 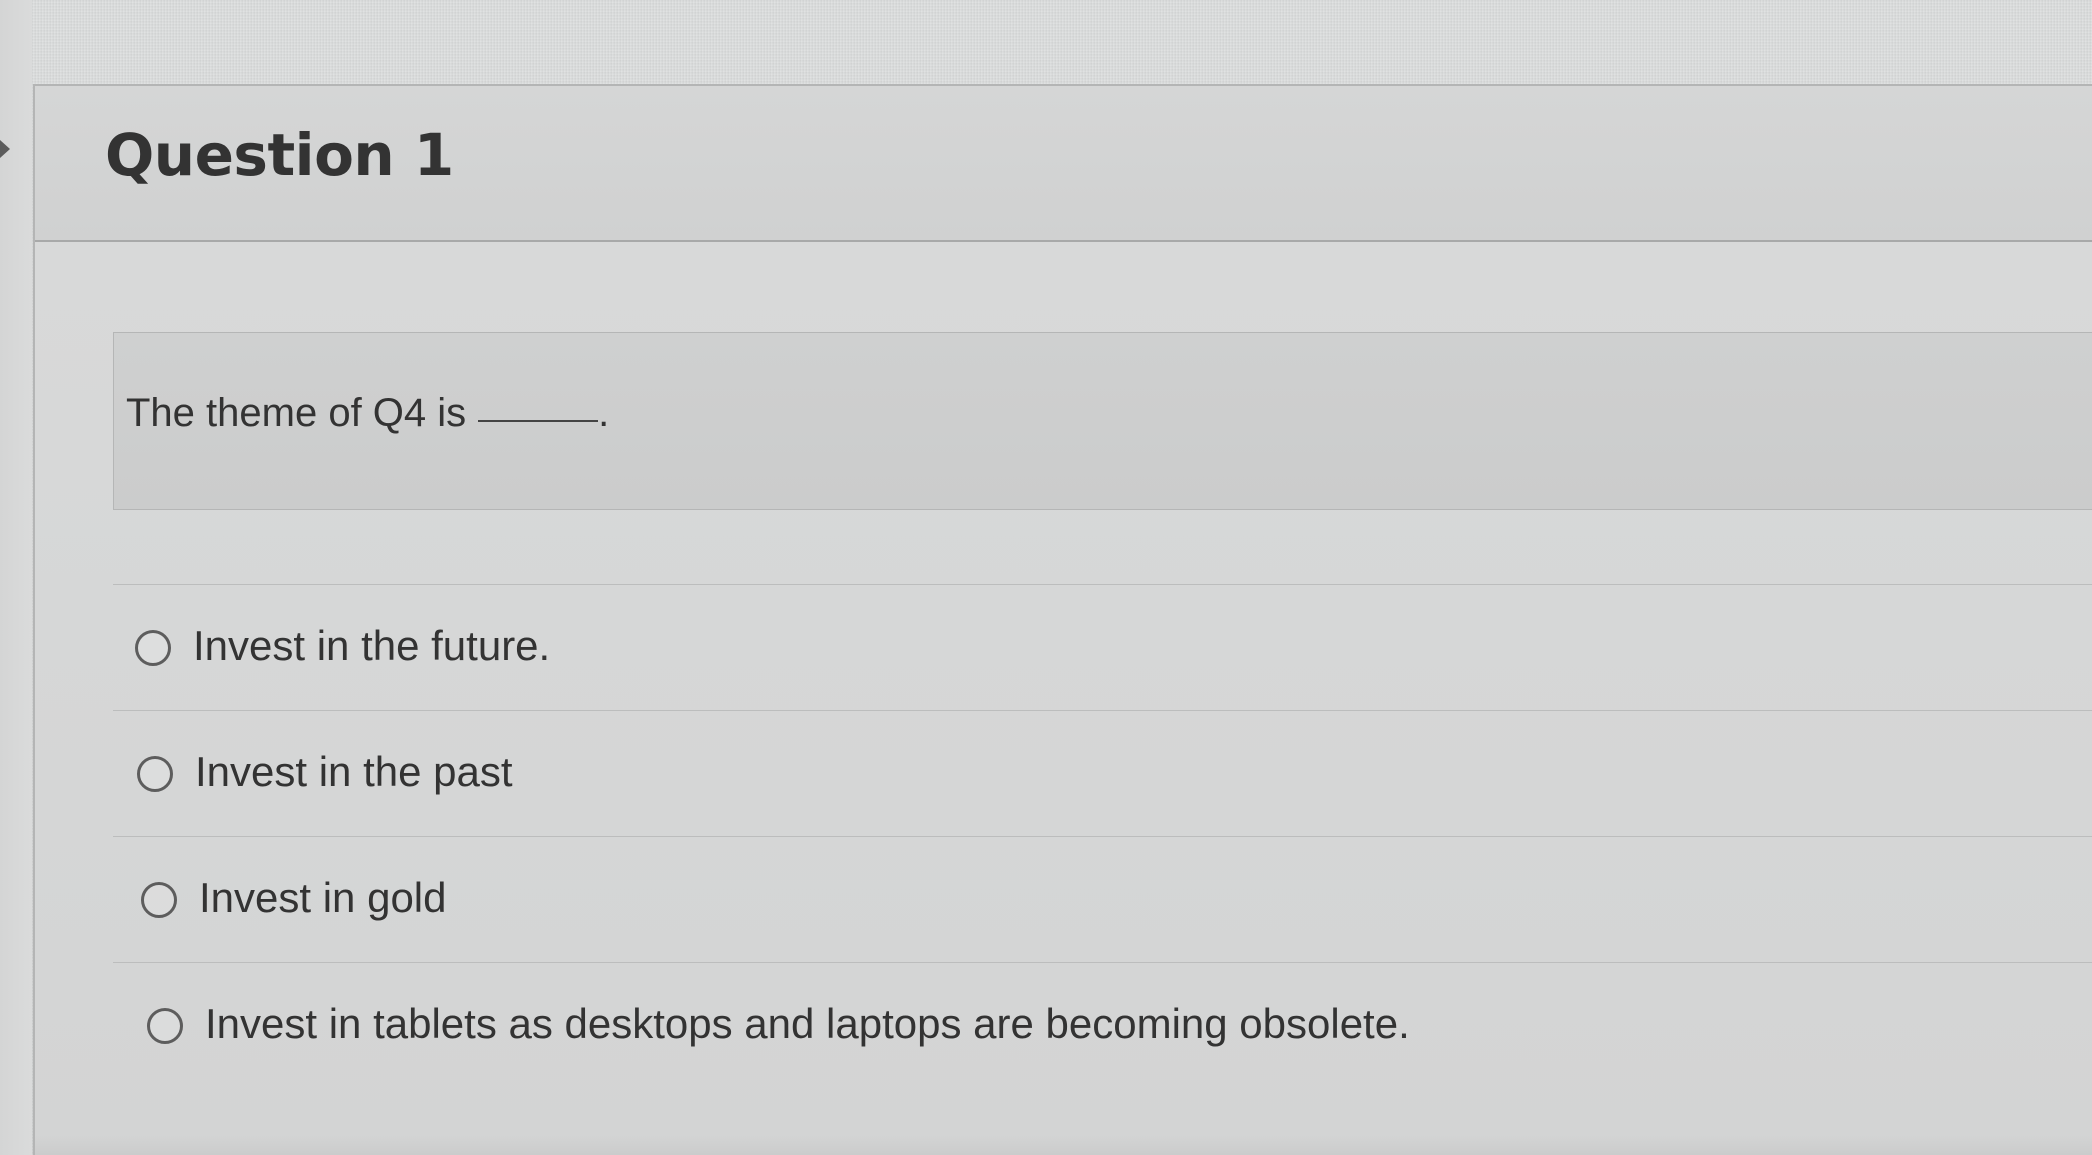 What do you see at coordinates (1063, 1145) in the screenshot?
I see `card-bottom-shadow` at bounding box center [1063, 1145].